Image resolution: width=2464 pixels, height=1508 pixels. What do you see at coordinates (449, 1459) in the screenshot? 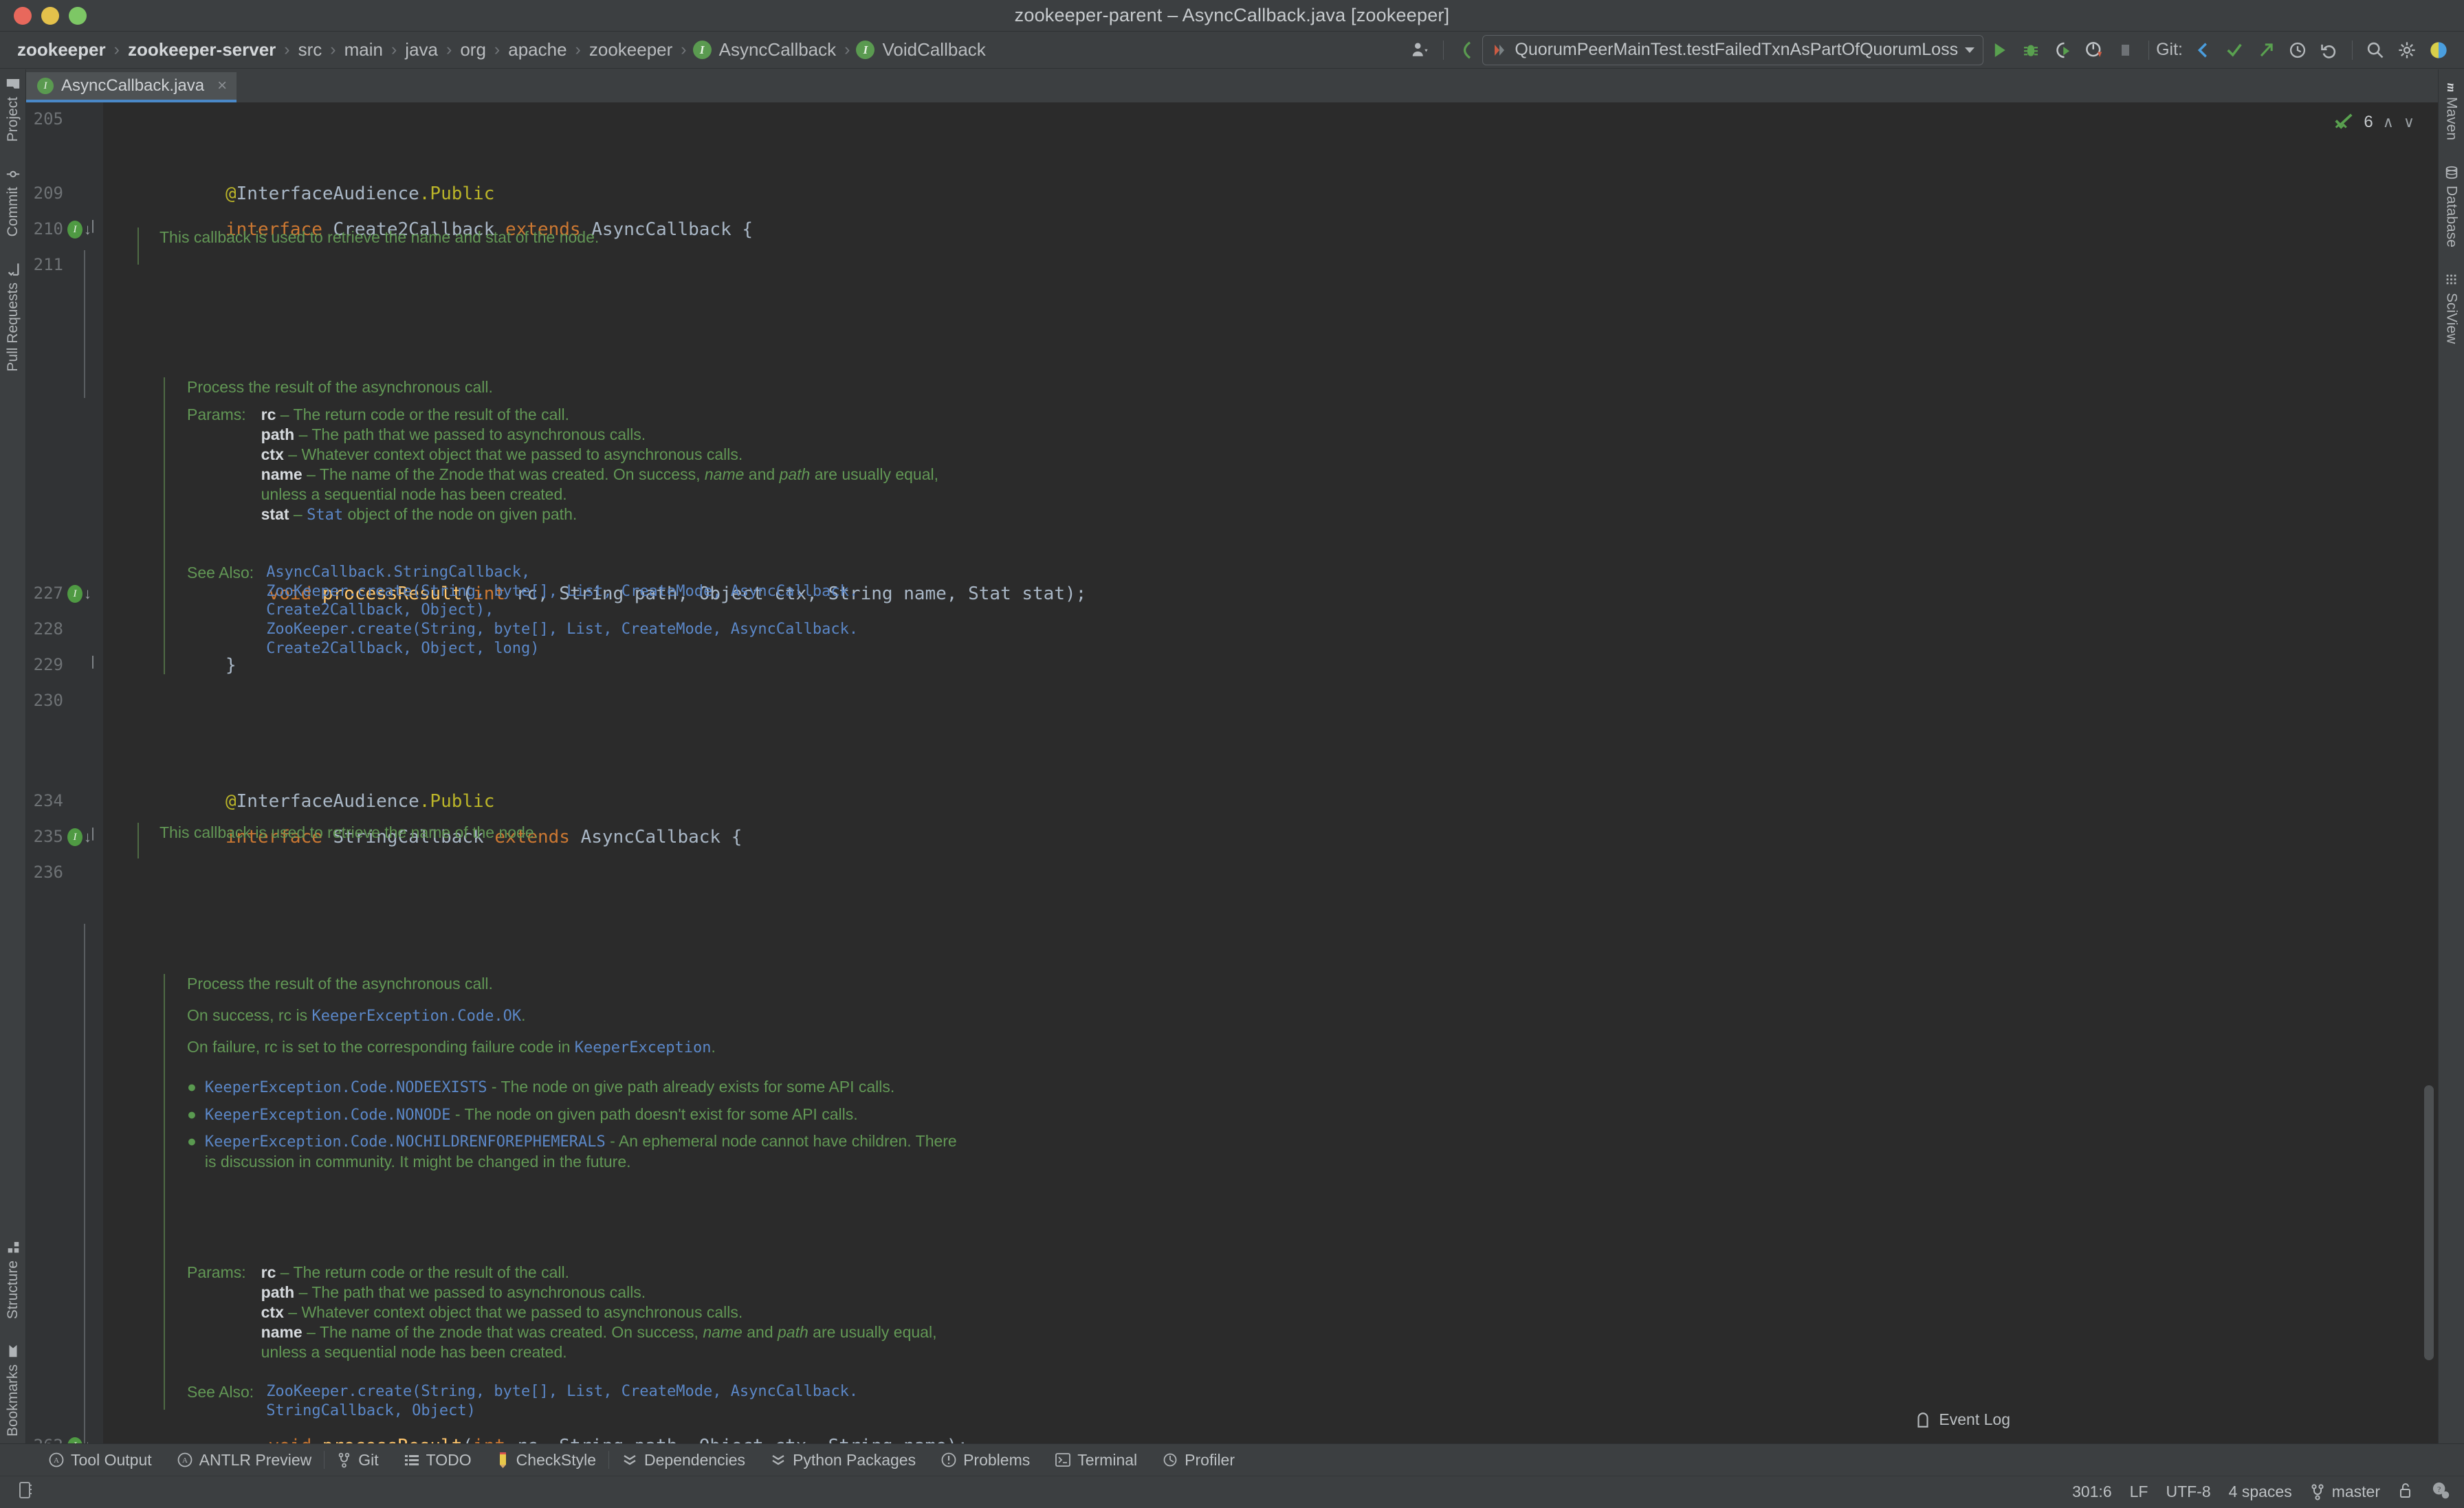
I see `tool-window-label: TODO` at bounding box center [449, 1459].